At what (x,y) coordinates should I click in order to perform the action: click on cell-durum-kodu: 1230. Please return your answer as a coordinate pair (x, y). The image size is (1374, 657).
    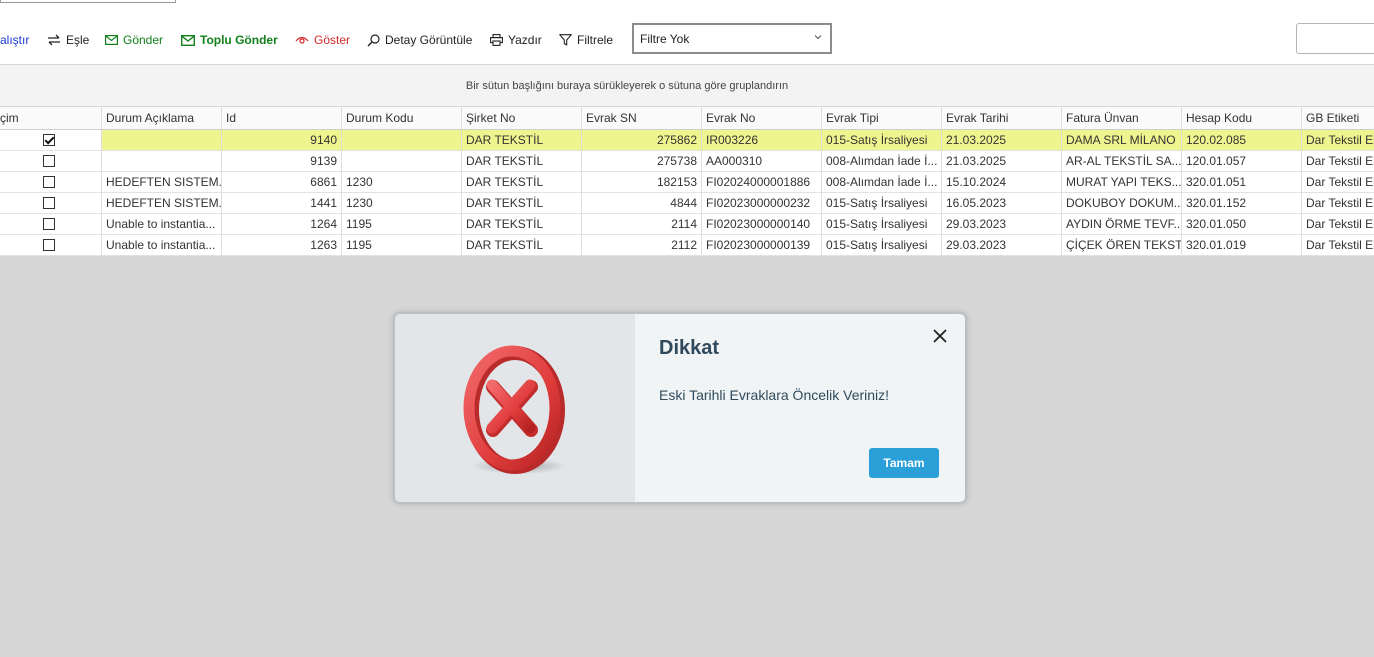
    Looking at the image, I should click on (402, 182).